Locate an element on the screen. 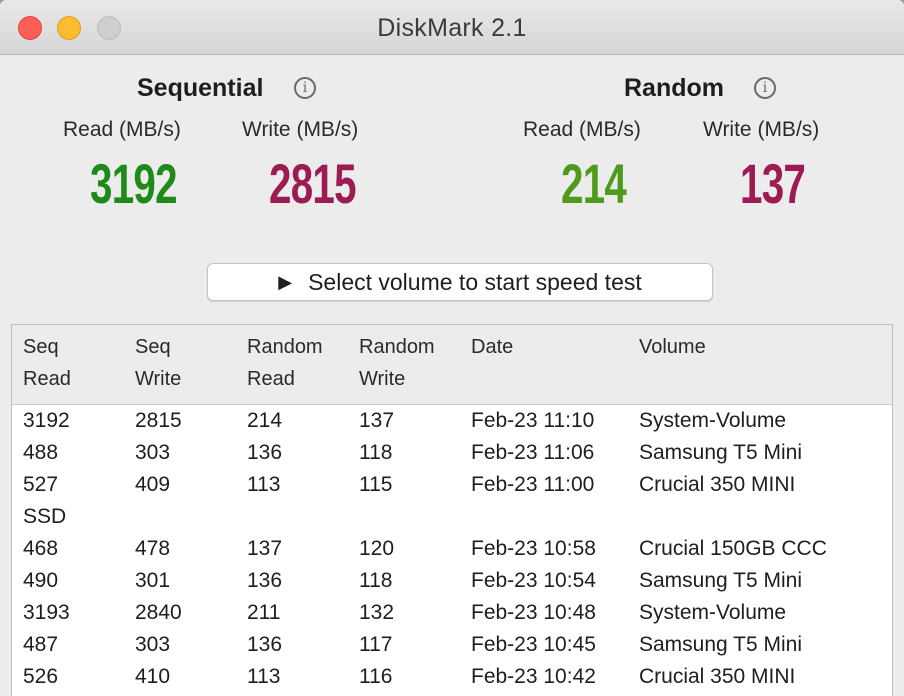  column-header-line1: Date is located at coordinates (492, 347).